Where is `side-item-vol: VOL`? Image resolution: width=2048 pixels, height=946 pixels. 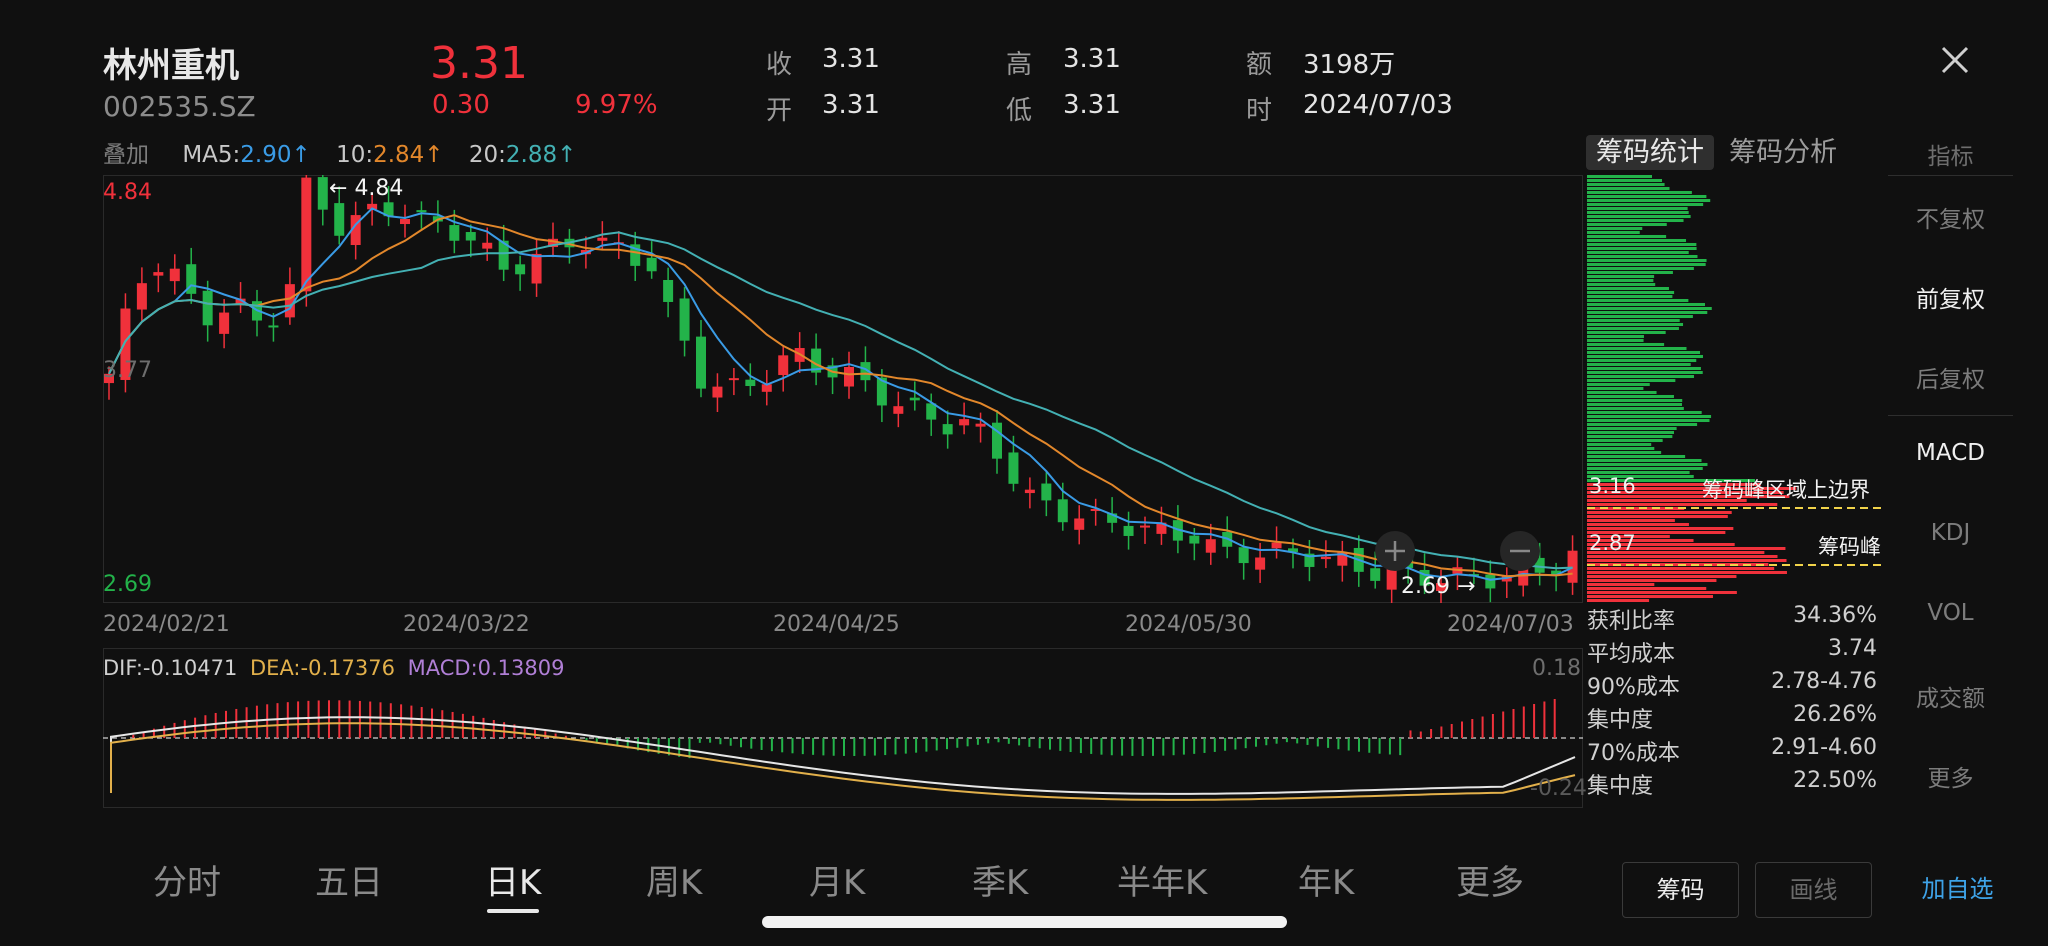
side-item-vol: VOL is located at coordinates (1950, 613).